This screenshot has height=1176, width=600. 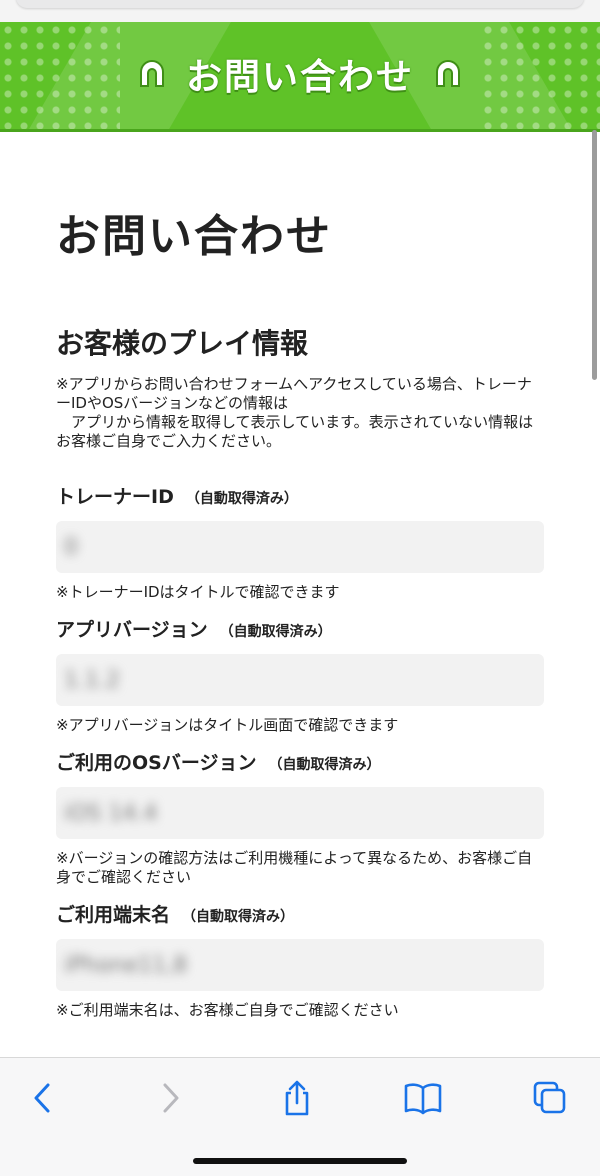 I want to click on tabs-button, so click(x=550, y=1098).